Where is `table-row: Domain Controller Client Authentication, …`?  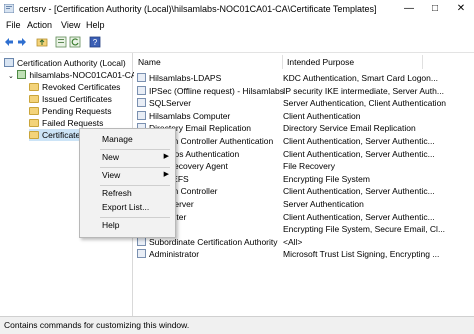 table-row: Domain Controller Client Authentication, … is located at coordinates (304, 191).